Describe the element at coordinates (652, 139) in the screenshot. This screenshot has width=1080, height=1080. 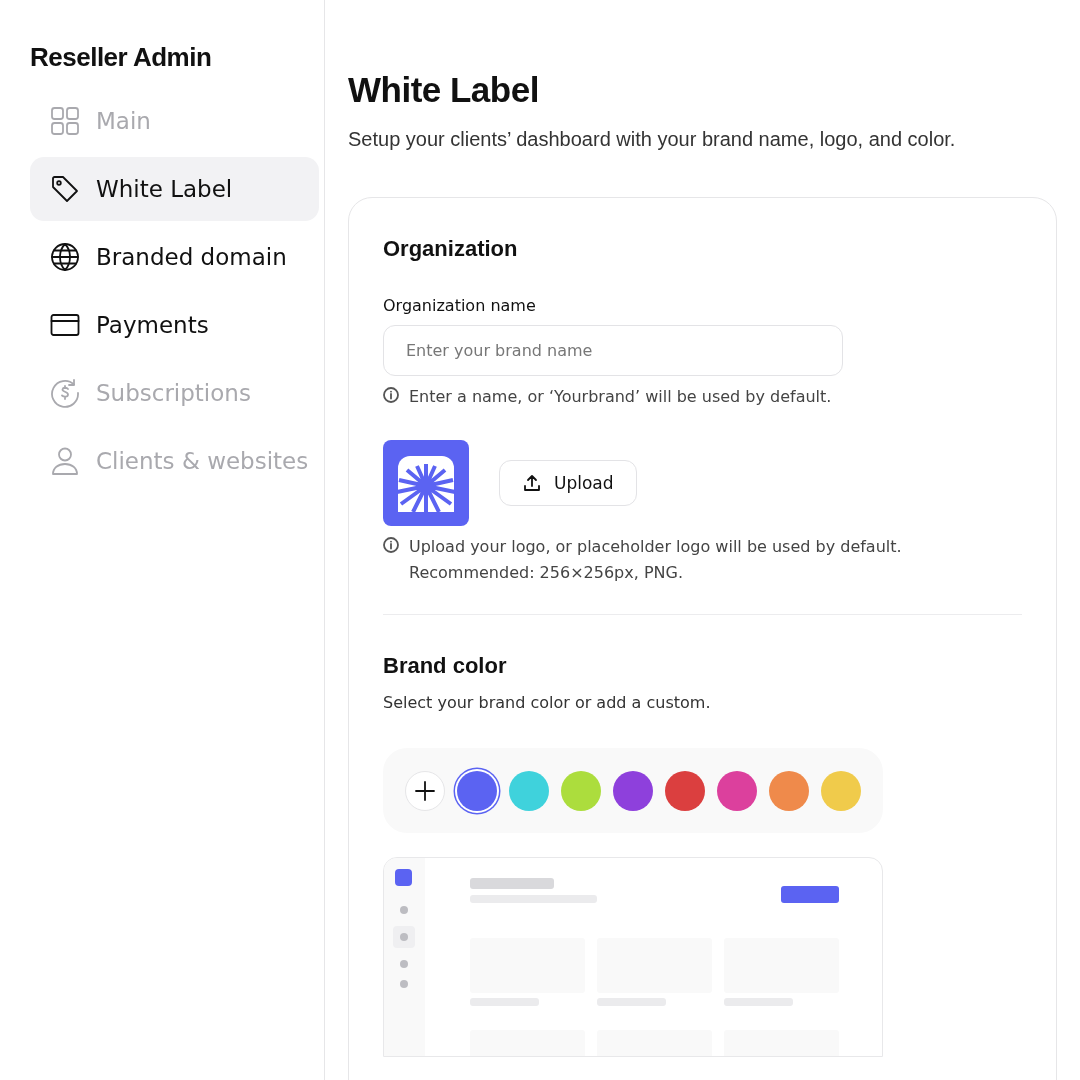
I see `page-subtitle: Setup your clients’ dashboard with your brand name, logo, and color.` at that location.